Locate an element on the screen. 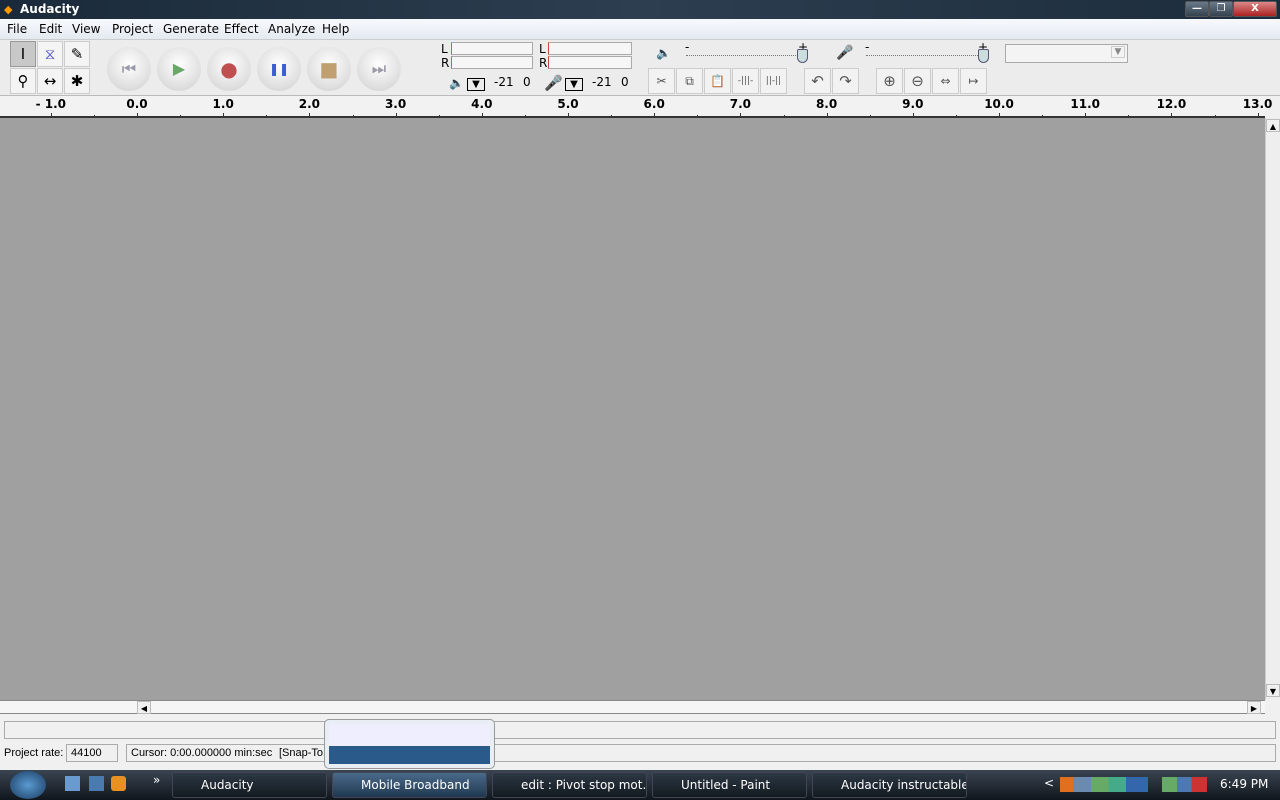 The height and width of the screenshot is (800, 1280). time-shift-tool: ↔ is located at coordinates (50, 81).